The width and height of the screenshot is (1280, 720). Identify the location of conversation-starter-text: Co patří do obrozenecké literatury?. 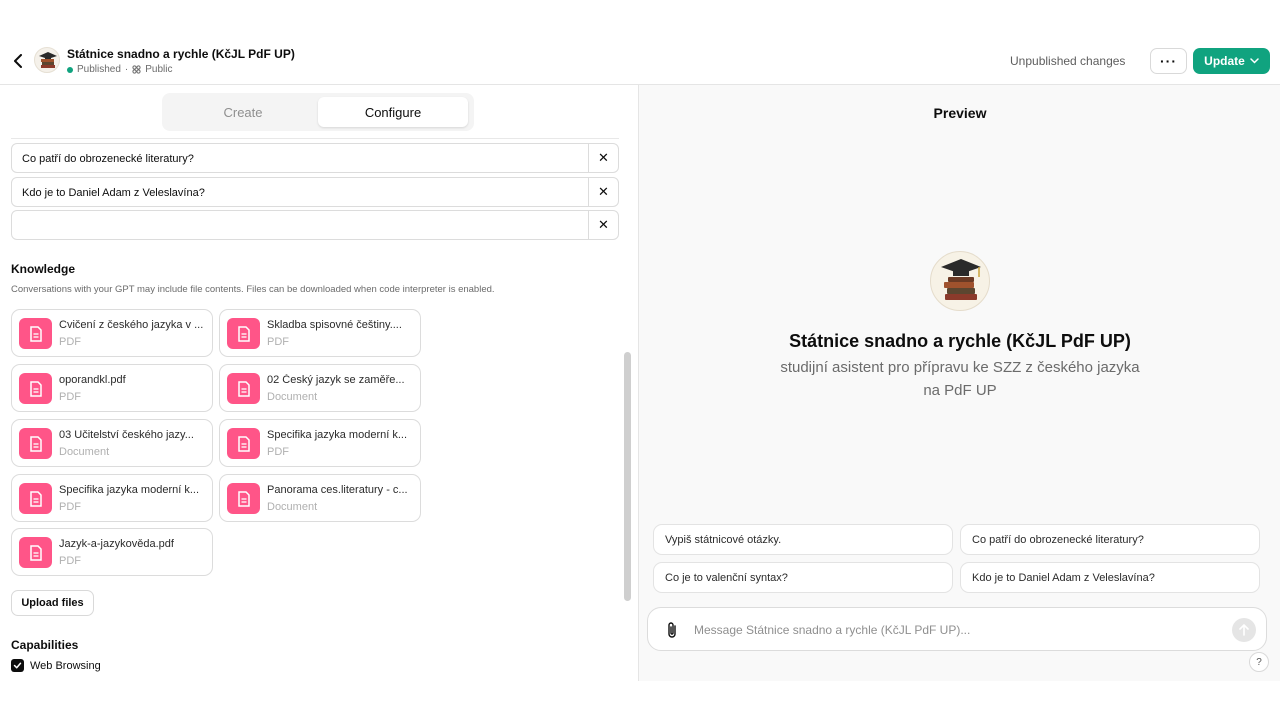
(108, 159).